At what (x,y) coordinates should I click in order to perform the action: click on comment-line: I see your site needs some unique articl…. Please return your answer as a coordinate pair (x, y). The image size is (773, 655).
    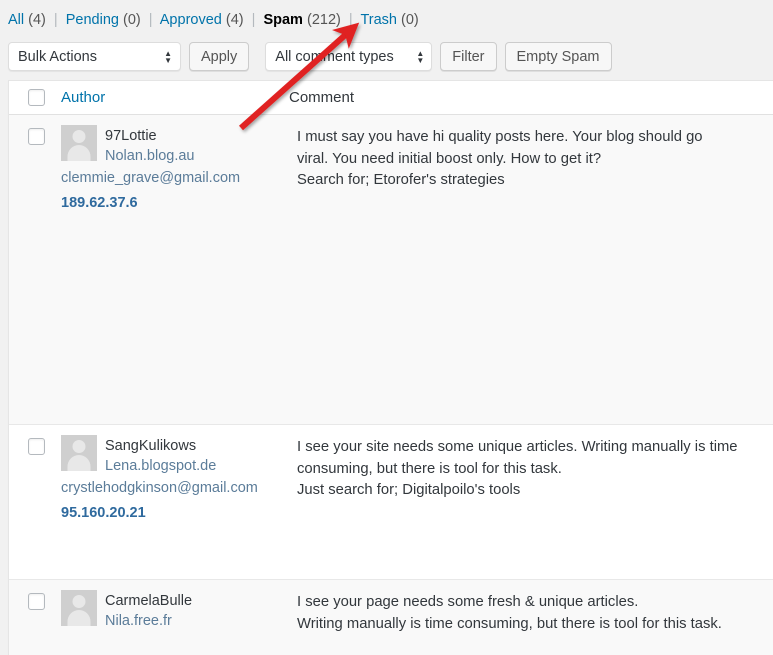
    Looking at the image, I should click on (517, 447).